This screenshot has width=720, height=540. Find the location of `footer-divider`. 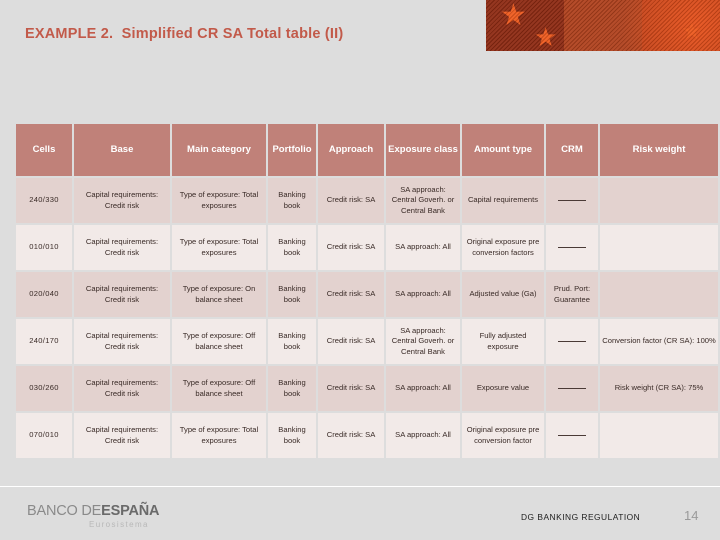

footer-divider is located at coordinates (360, 486).